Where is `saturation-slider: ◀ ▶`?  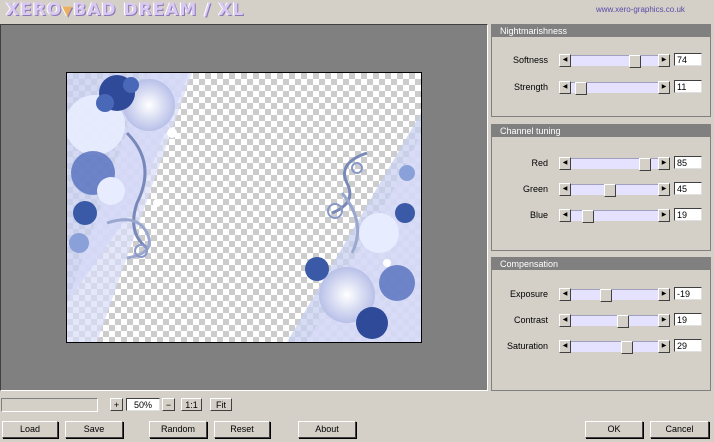 saturation-slider: ◀ ▶ is located at coordinates (614, 347).